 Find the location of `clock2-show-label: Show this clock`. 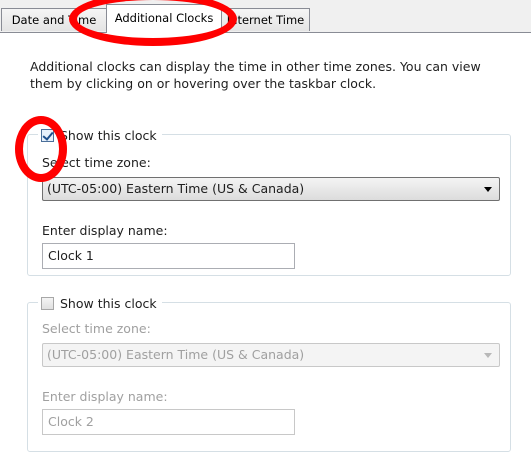

clock2-show-label: Show this clock is located at coordinates (108, 303).